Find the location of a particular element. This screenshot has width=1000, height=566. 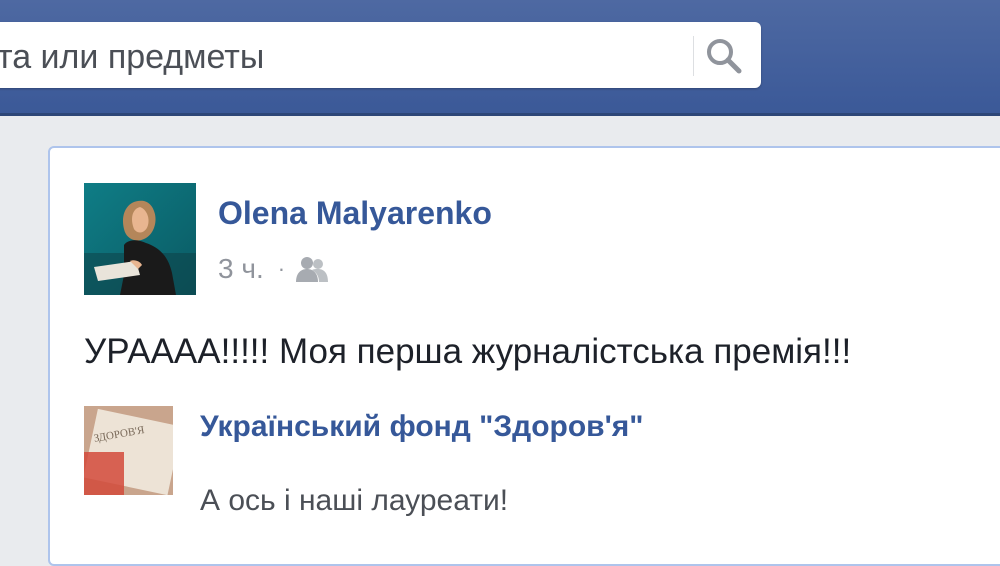

author-name: Olena Malyarenko is located at coordinates (355, 213).